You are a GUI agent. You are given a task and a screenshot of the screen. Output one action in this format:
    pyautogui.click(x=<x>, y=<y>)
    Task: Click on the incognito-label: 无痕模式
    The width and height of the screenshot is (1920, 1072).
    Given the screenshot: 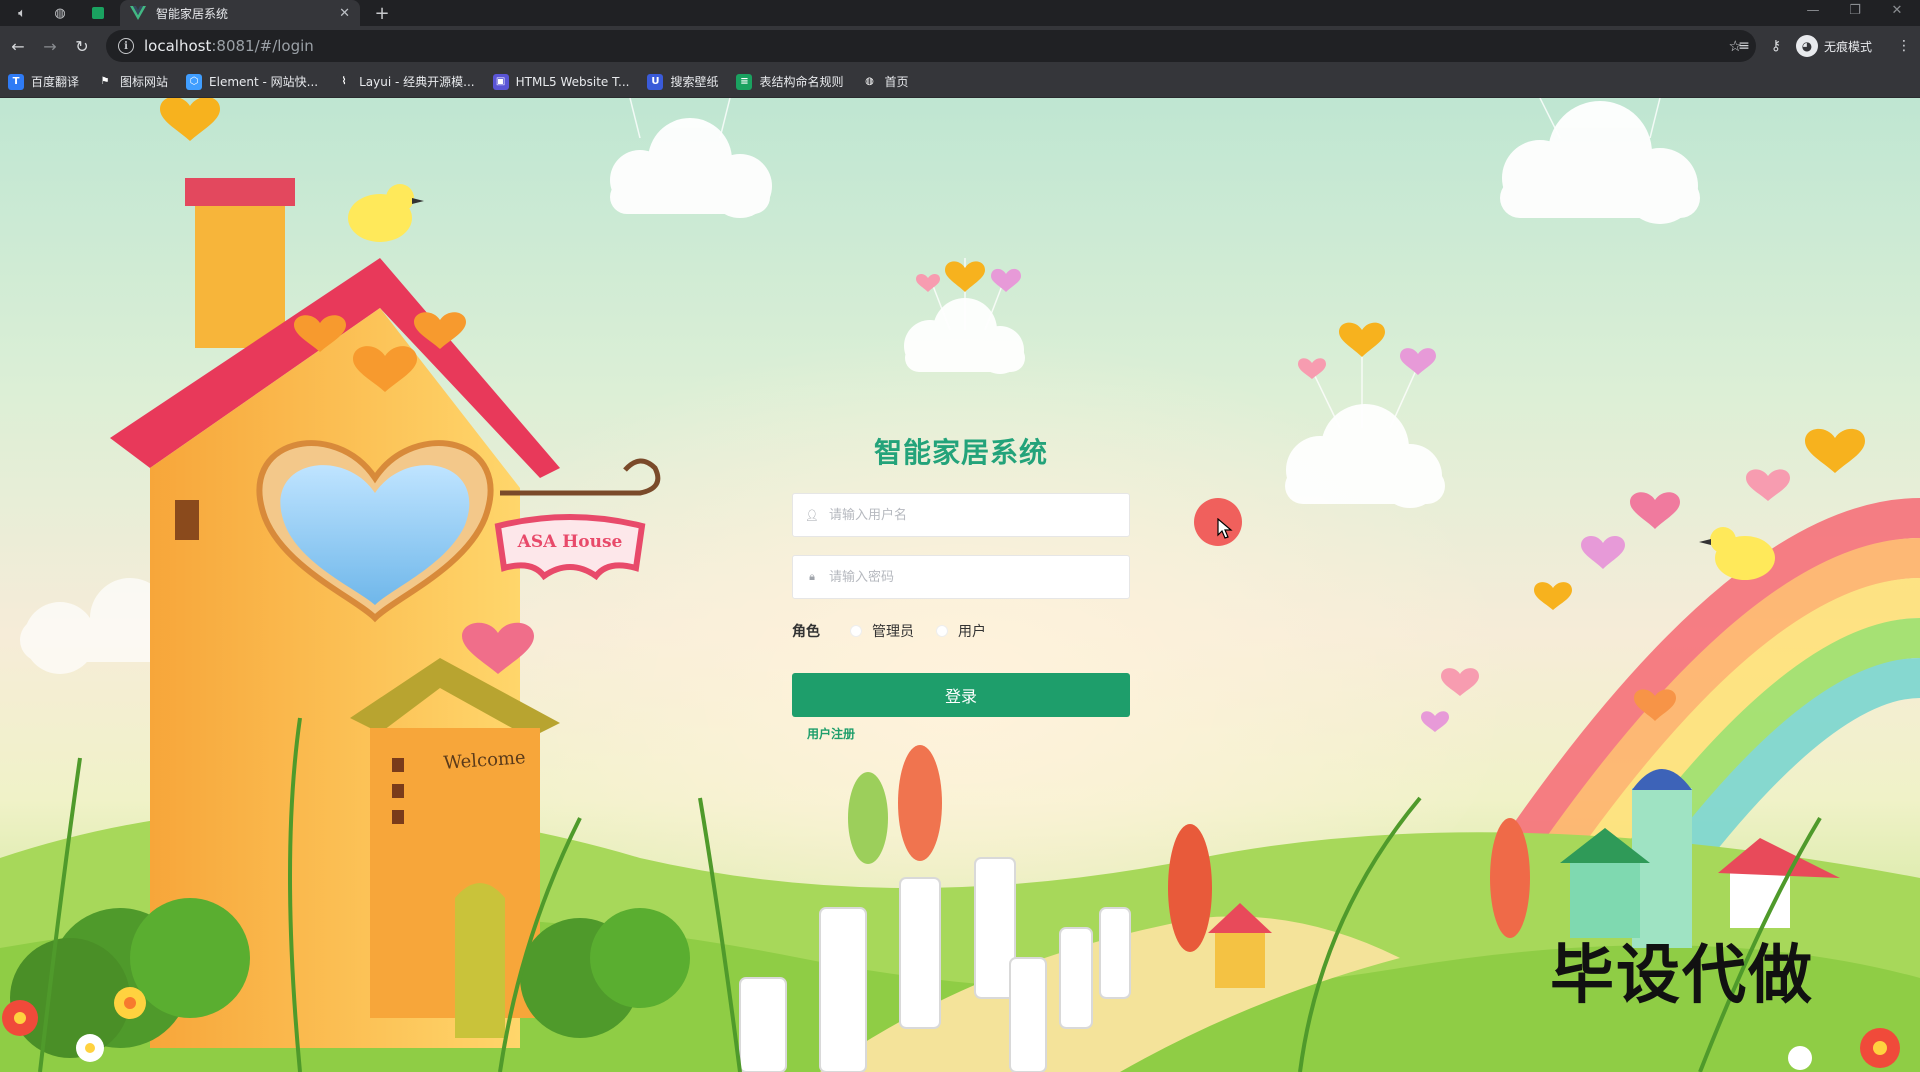 What is the action you would take?
    pyautogui.click(x=1848, y=46)
    